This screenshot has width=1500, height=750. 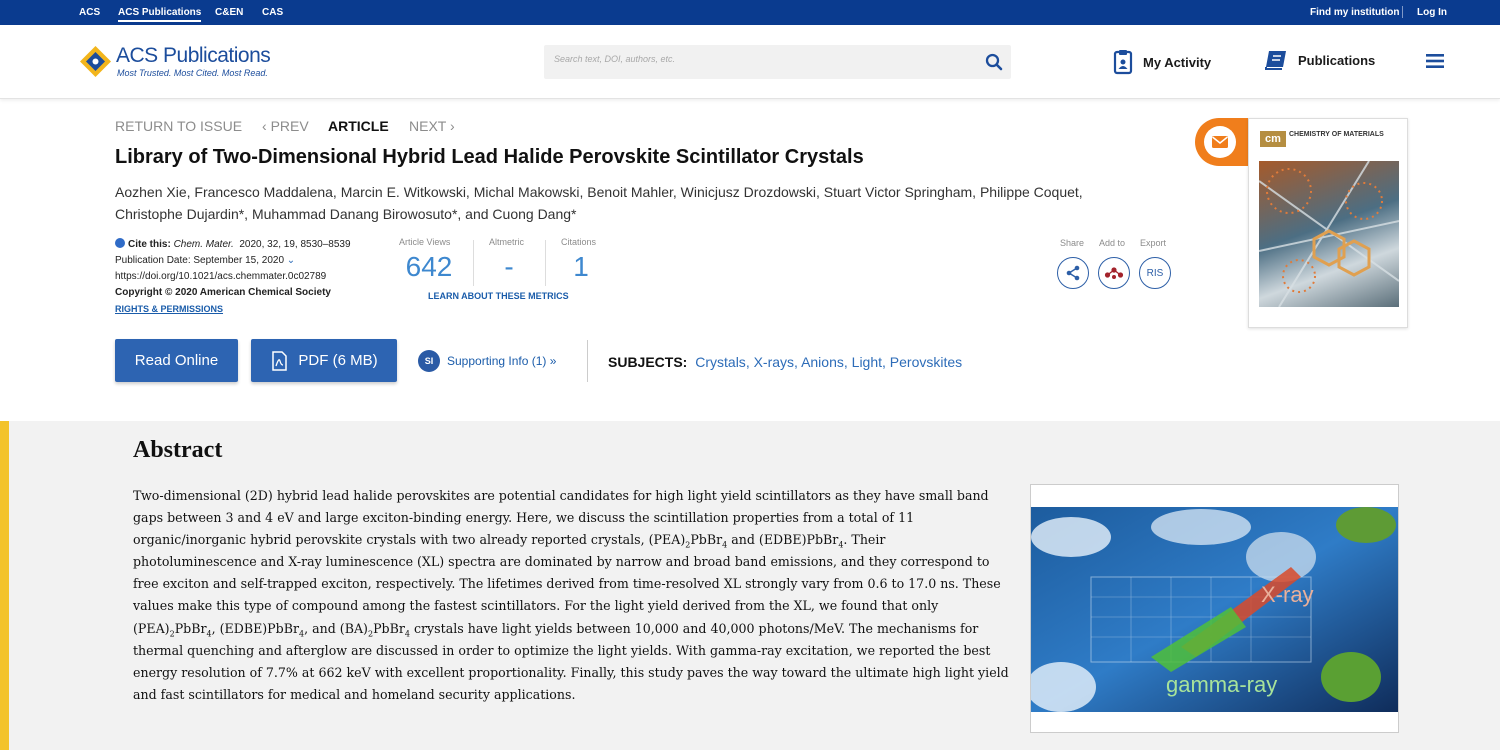 I want to click on next-article-link: NEXT ›, so click(x=432, y=126).